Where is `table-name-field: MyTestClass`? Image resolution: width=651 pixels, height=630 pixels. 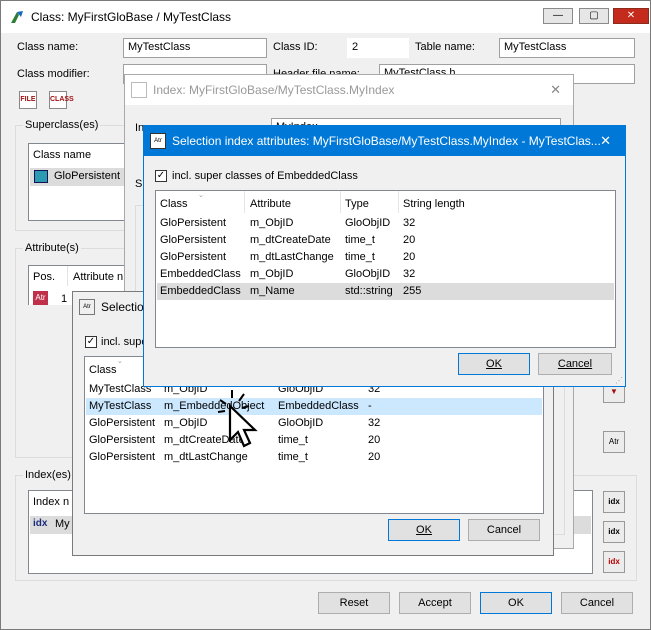 table-name-field: MyTestClass is located at coordinates (567, 48).